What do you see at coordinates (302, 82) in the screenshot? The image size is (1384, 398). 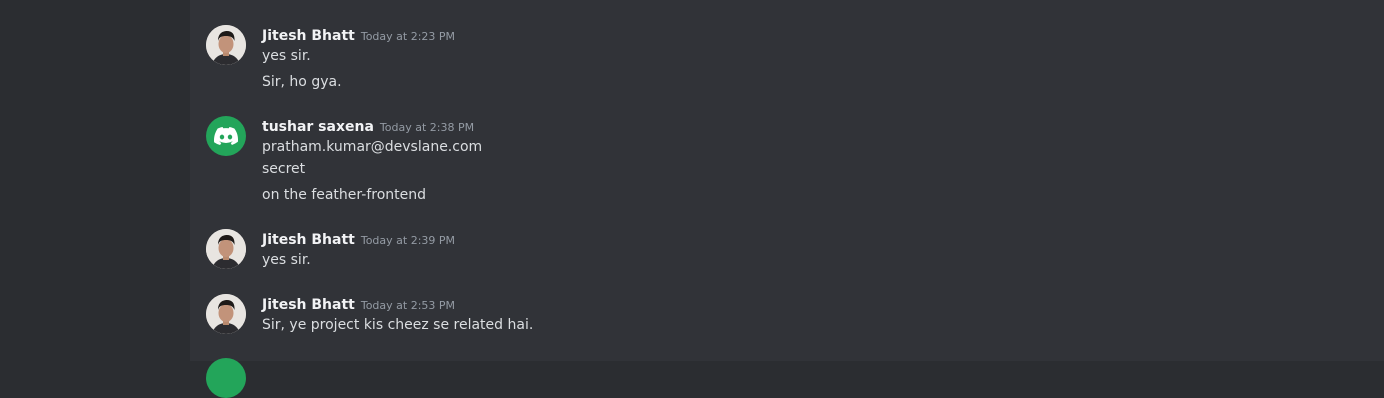 I see `message-text: Sir, ho gya.` at bounding box center [302, 82].